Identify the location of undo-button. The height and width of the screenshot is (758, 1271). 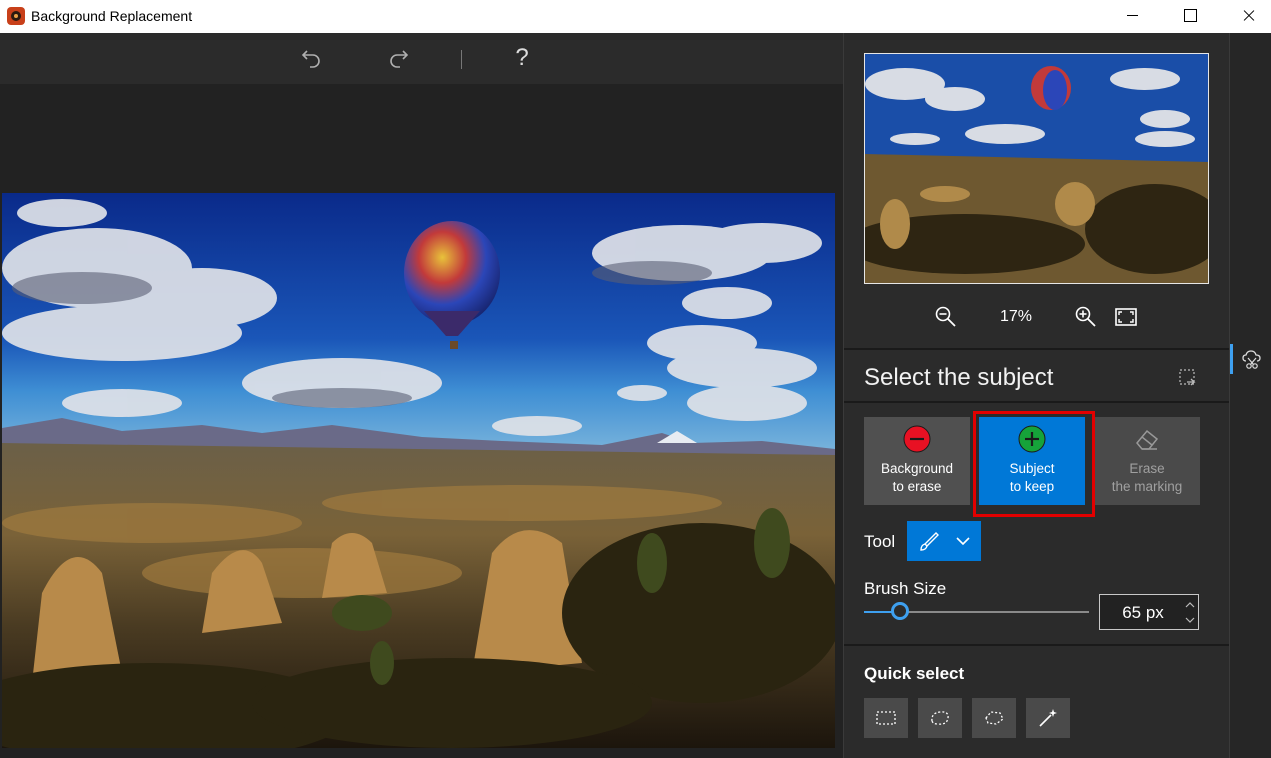
(312, 58).